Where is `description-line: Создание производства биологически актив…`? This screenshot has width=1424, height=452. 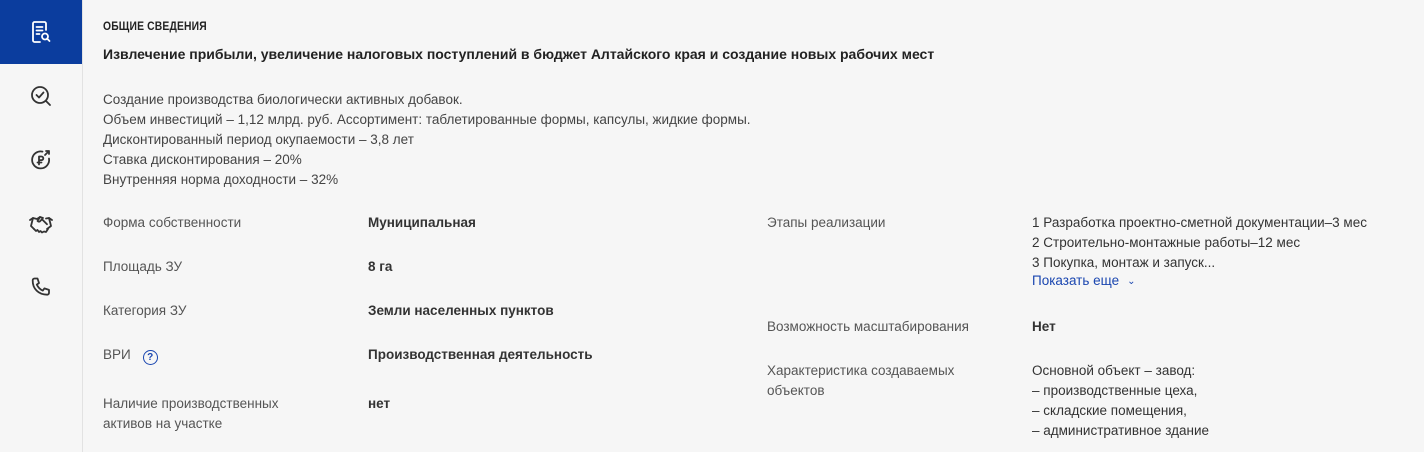 description-line: Создание производства биологически актив… is located at coordinates (283, 99).